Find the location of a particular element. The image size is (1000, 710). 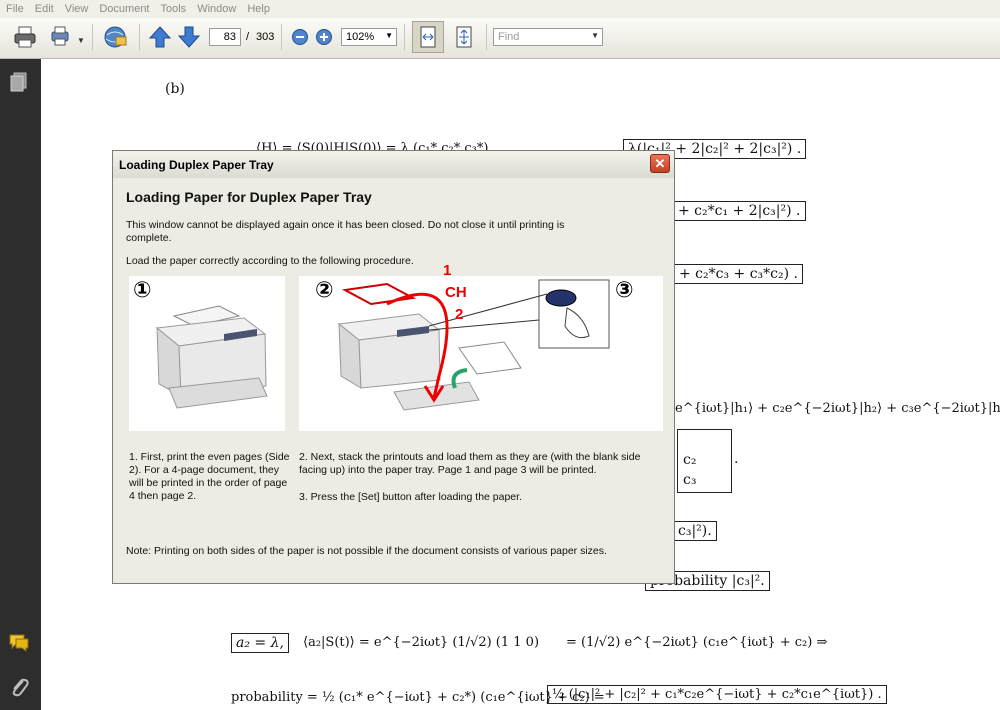

boxed-equation: + c₂*c₃ + c₃*c₂) . is located at coordinates (738, 274).